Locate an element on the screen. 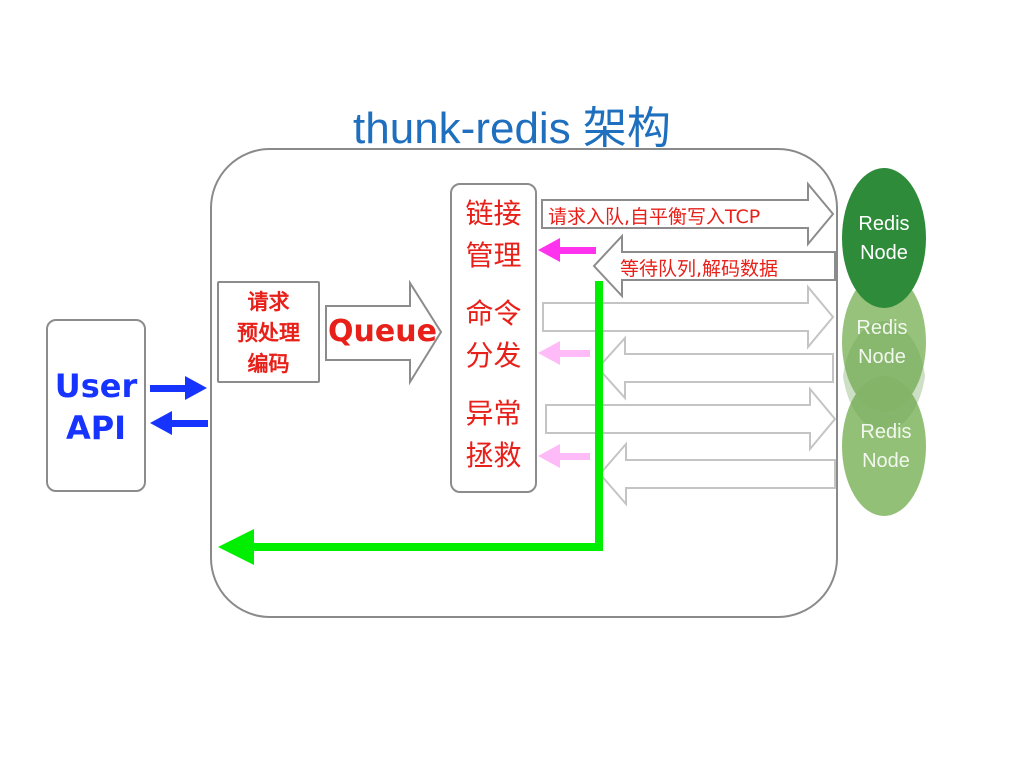 This screenshot has height=768, width=1024. redis-node-3-line2: Node is located at coordinates (886, 461).